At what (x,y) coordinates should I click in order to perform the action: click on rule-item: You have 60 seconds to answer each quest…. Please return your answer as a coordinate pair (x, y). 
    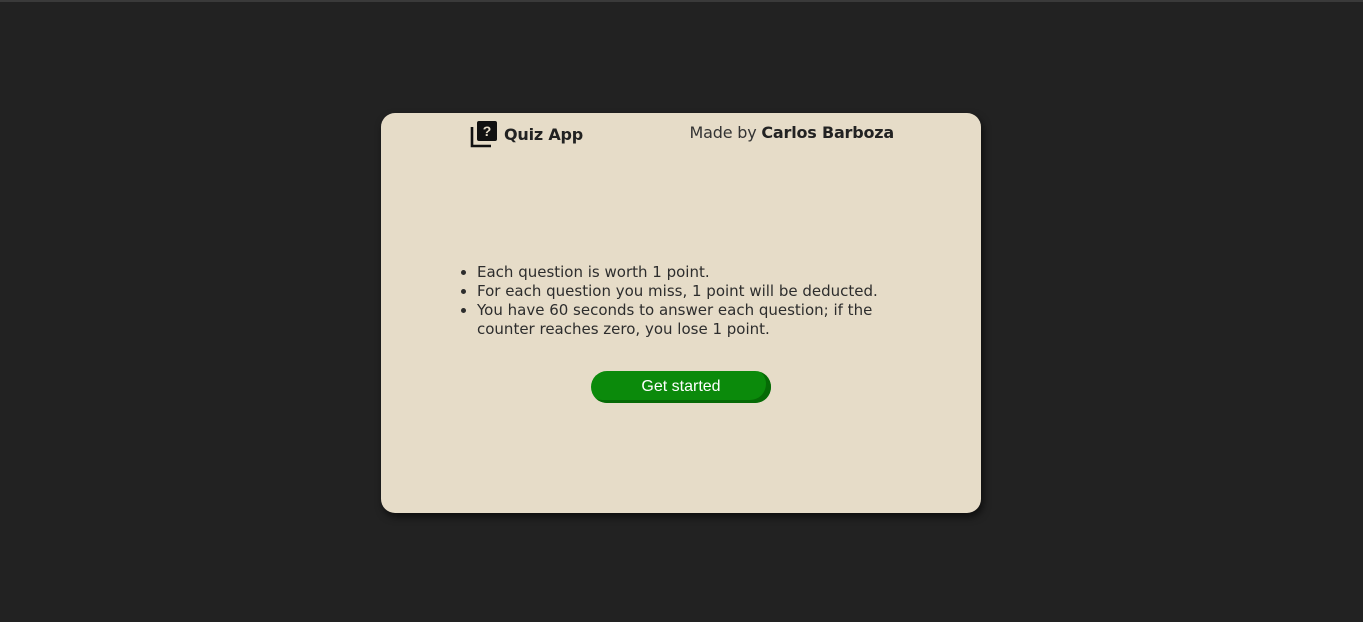
    Looking at the image, I should click on (687, 320).